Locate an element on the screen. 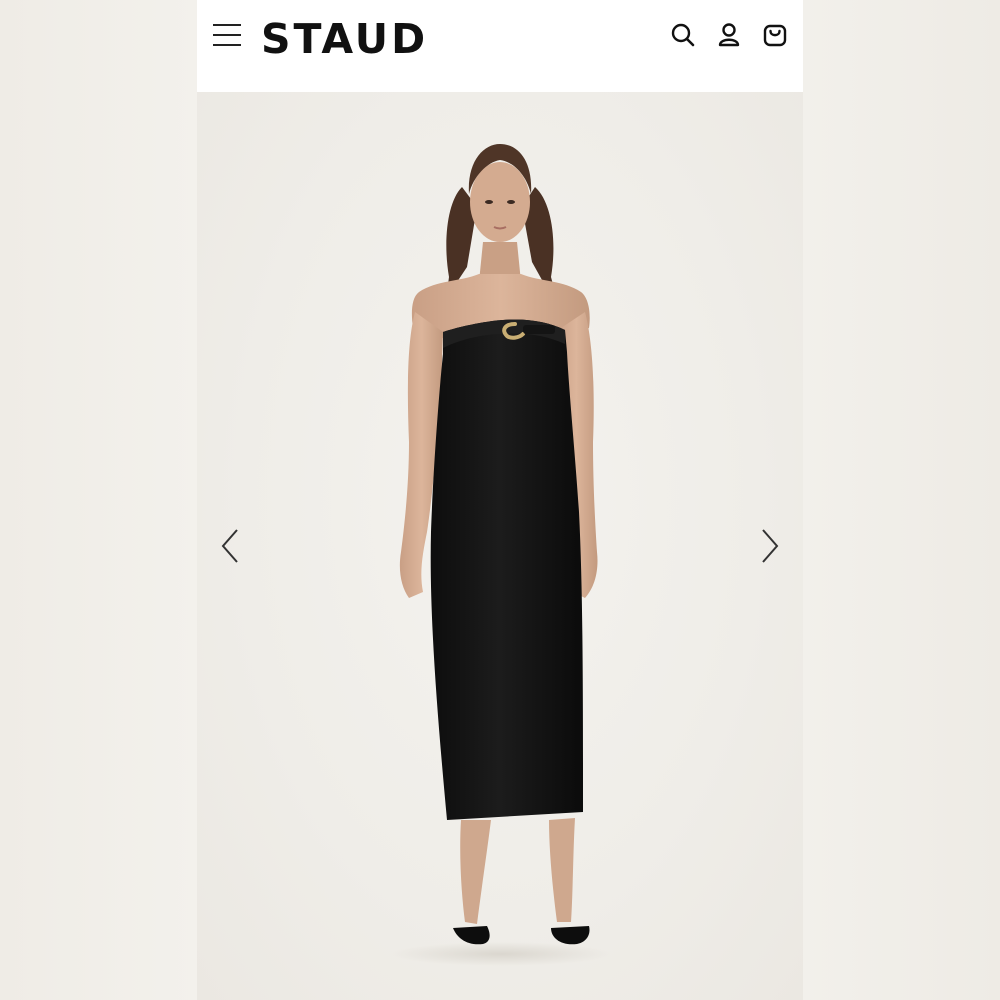 The image size is (1000, 1000). chevron-left-icon is located at coordinates (232, 546).